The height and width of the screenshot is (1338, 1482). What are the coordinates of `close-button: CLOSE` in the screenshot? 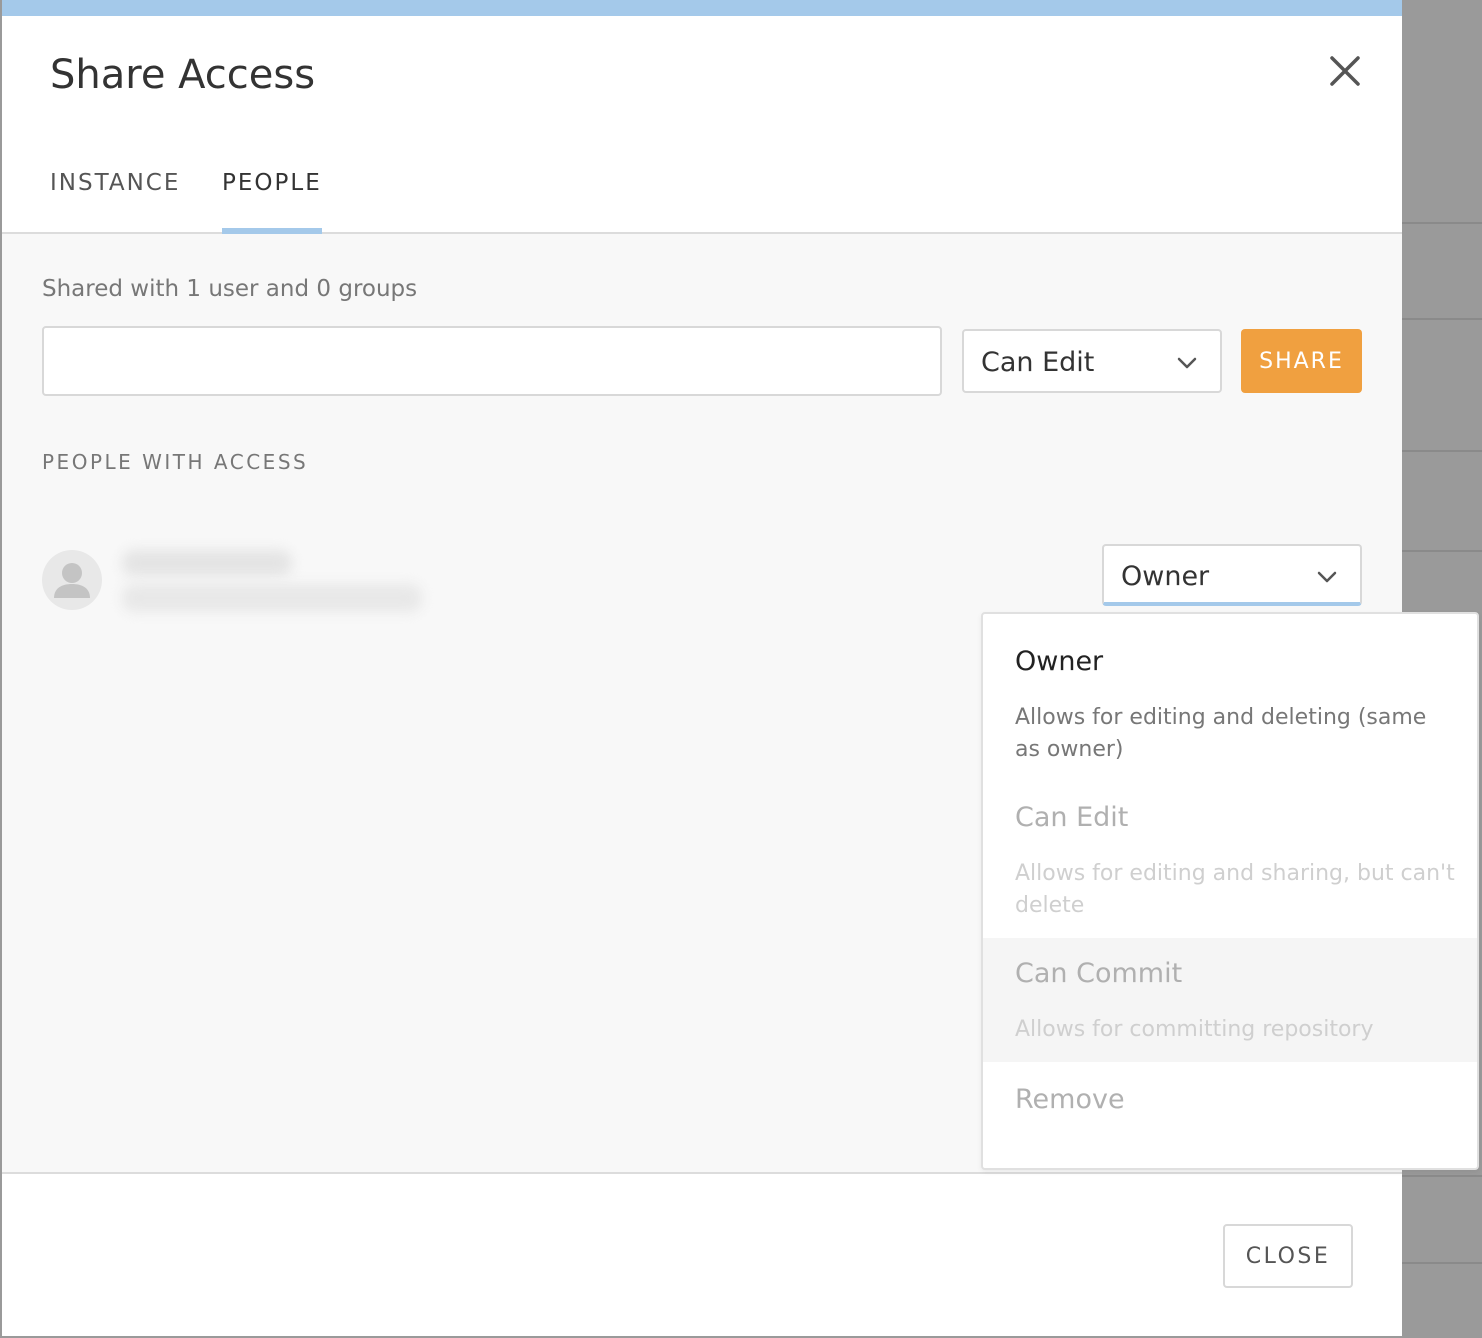 It's located at (1288, 1256).